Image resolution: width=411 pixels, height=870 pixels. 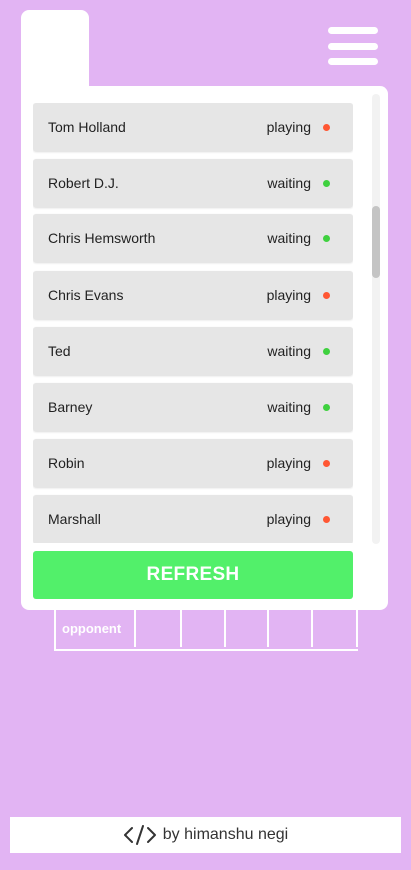 What do you see at coordinates (193, 407) in the screenshot?
I see `player-row: Barney waiting` at bounding box center [193, 407].